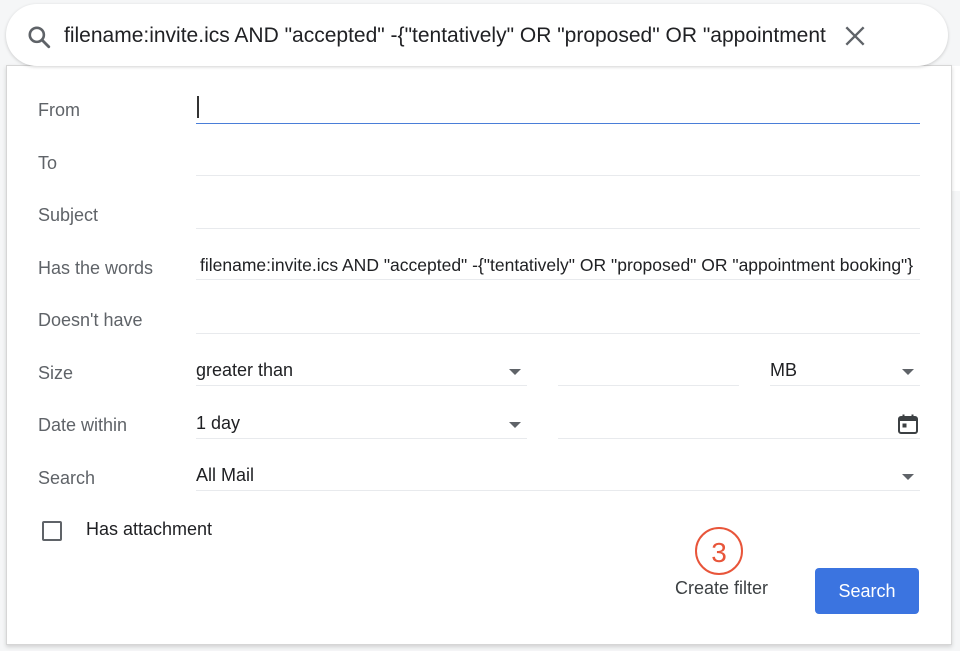 The height and width of the screenshot is (651, 960). What do you see at coordinates (245, 370) in the screenshot?
I see `size-comparator-value: greater than` at bounding box center [245, 370].